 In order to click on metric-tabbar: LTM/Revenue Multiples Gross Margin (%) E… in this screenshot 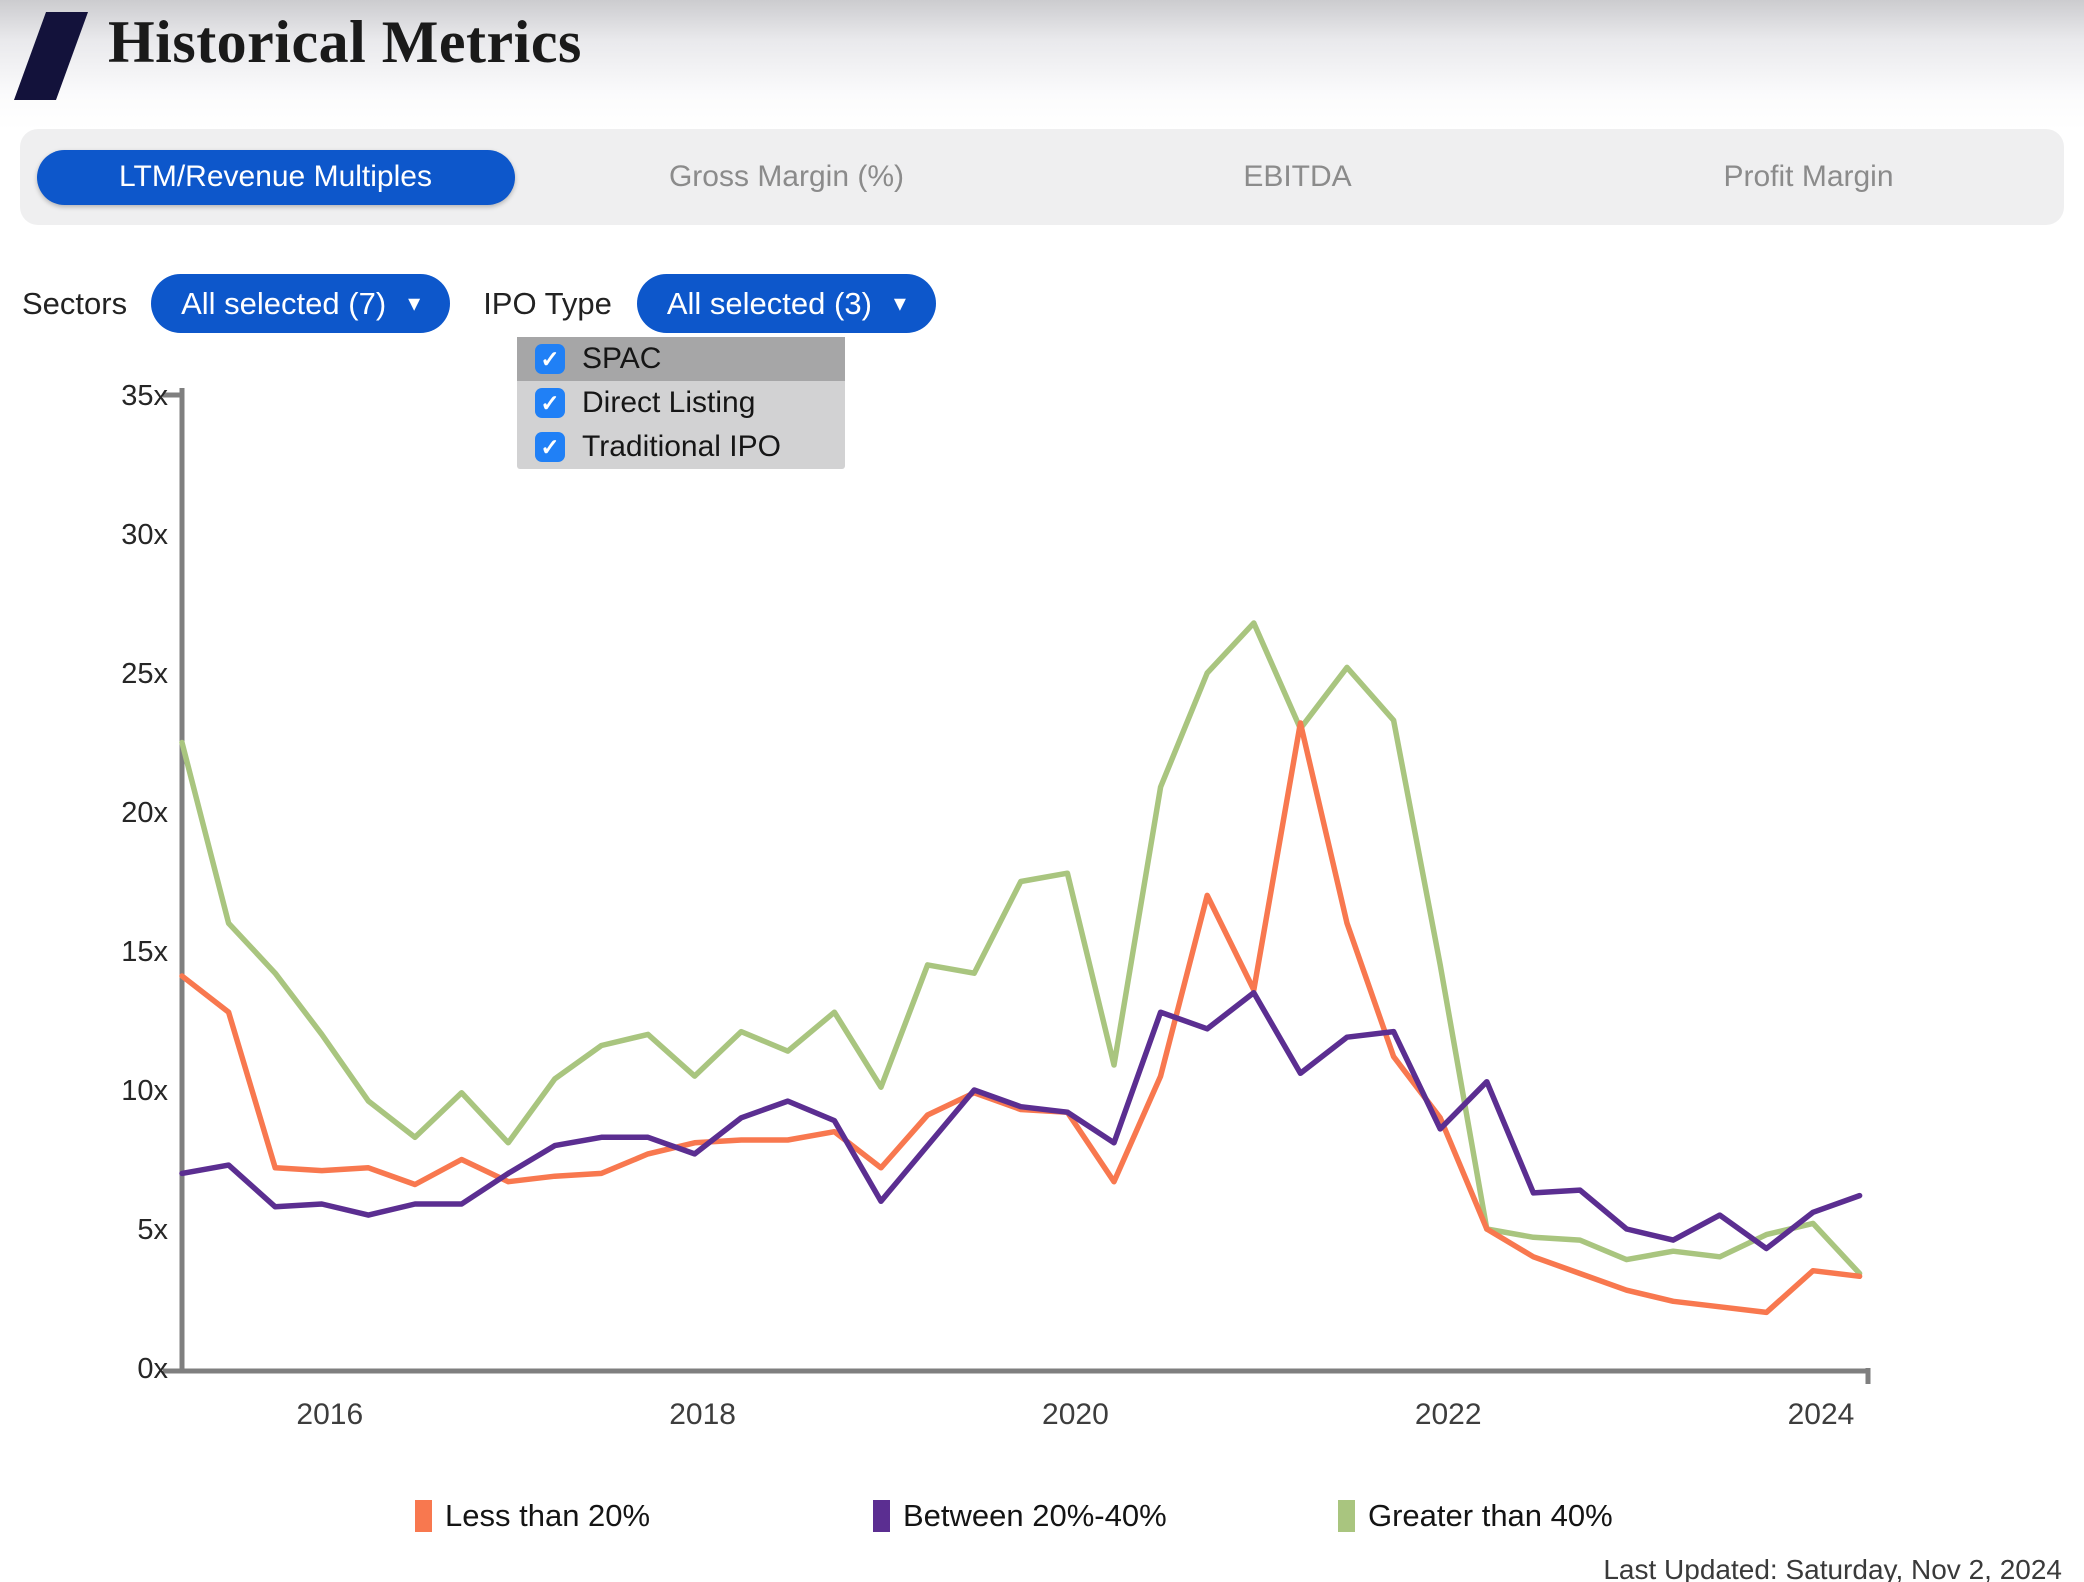, I will do `click(1042, 177)`.